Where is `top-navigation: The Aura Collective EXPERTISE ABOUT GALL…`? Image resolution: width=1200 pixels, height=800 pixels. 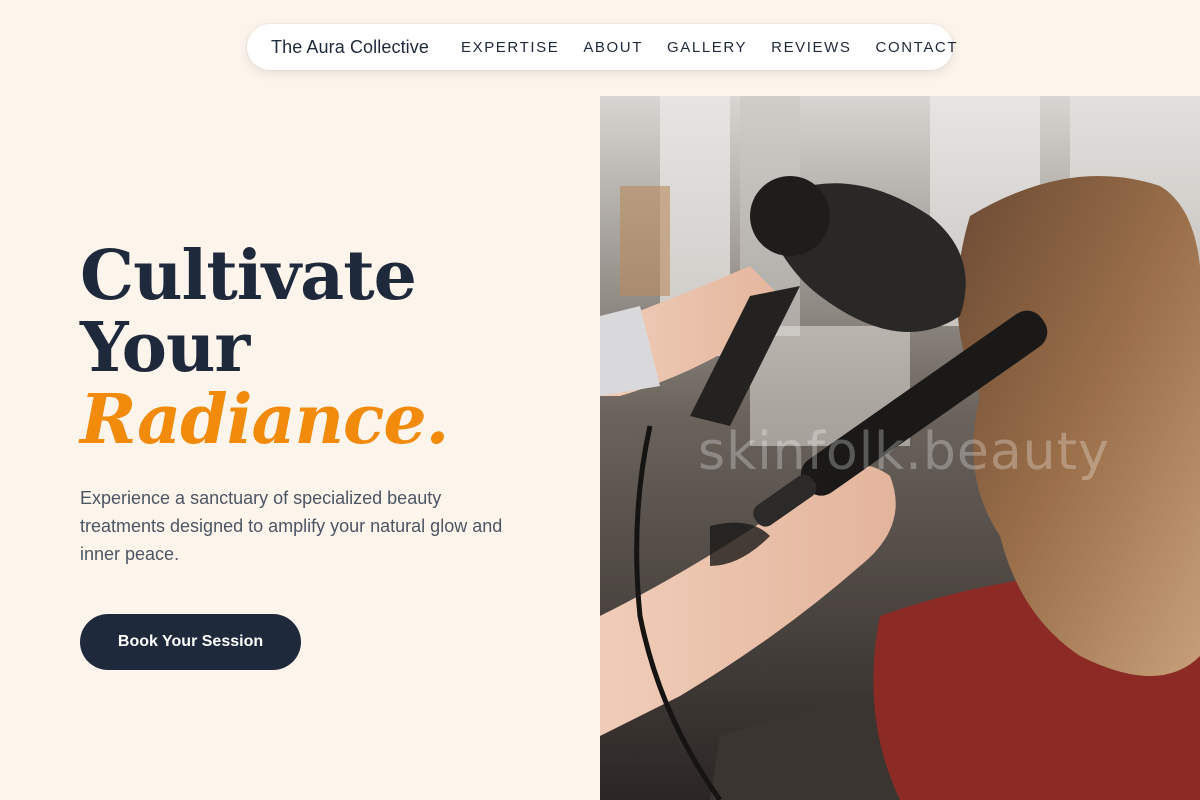
top-navigation: The Aura Collective EXPERTISE ABOUT GALL… is located at coordinates (602, 47).